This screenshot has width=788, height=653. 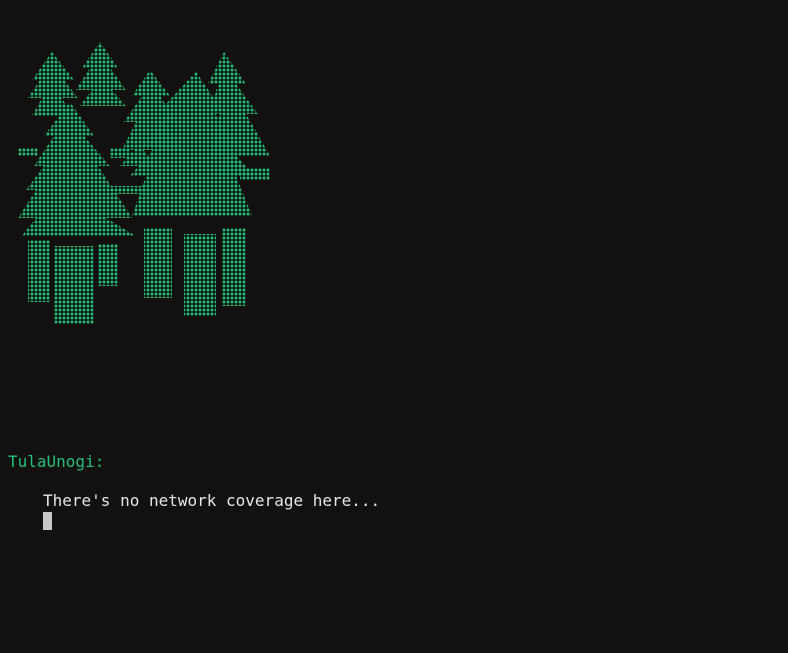 What do you see at coordinates (47, 521) in the screenshot?
I see `text-cursor` at bounding box center [47, 521].